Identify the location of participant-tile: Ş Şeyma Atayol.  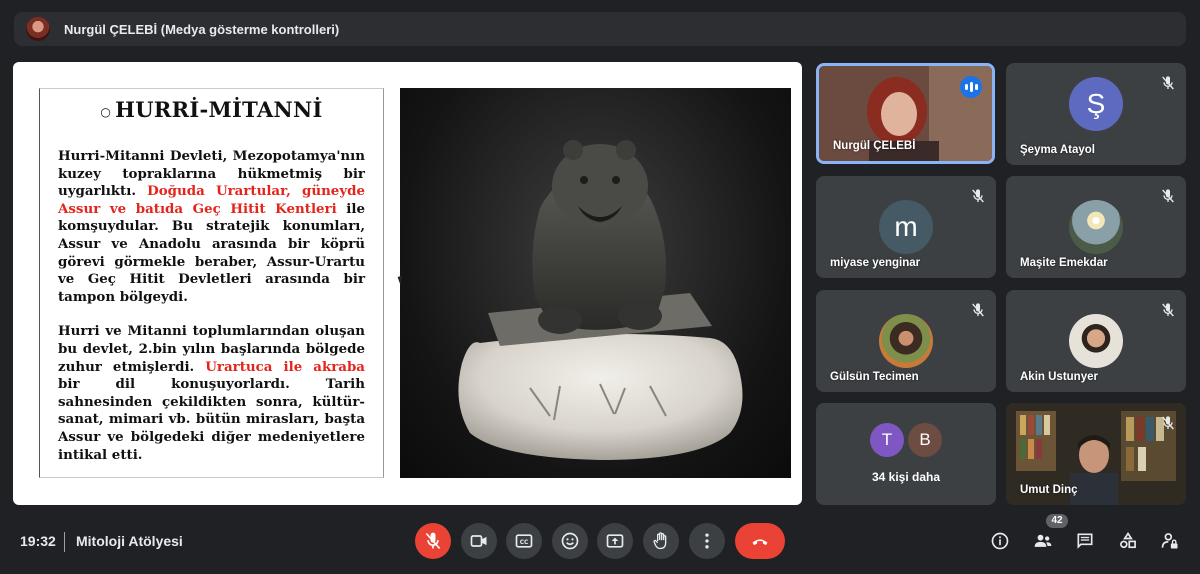
(1096, 114).